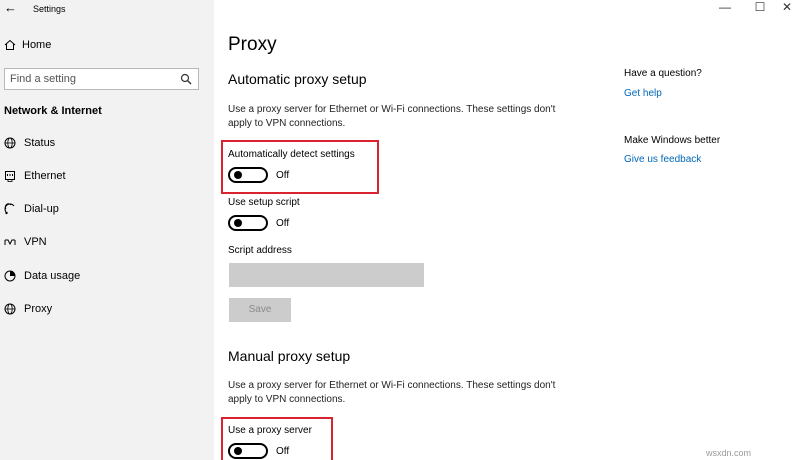 The width and height of the screenshot is (800, 460). I want to click on sidebar-item-dial-up: Dial-up, so click(31, 209).